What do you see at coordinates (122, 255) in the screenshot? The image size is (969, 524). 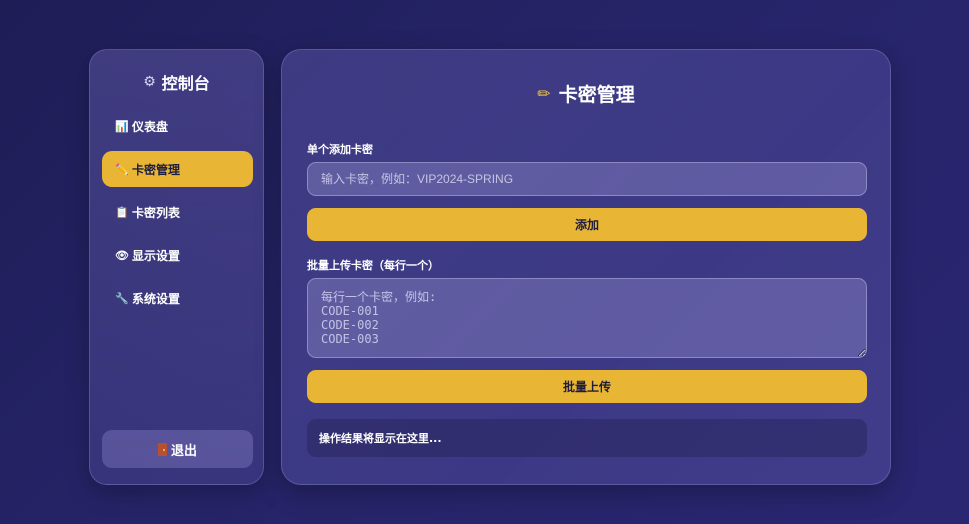 I see `eye-icon: 👁` at bounding box center [122, 255].